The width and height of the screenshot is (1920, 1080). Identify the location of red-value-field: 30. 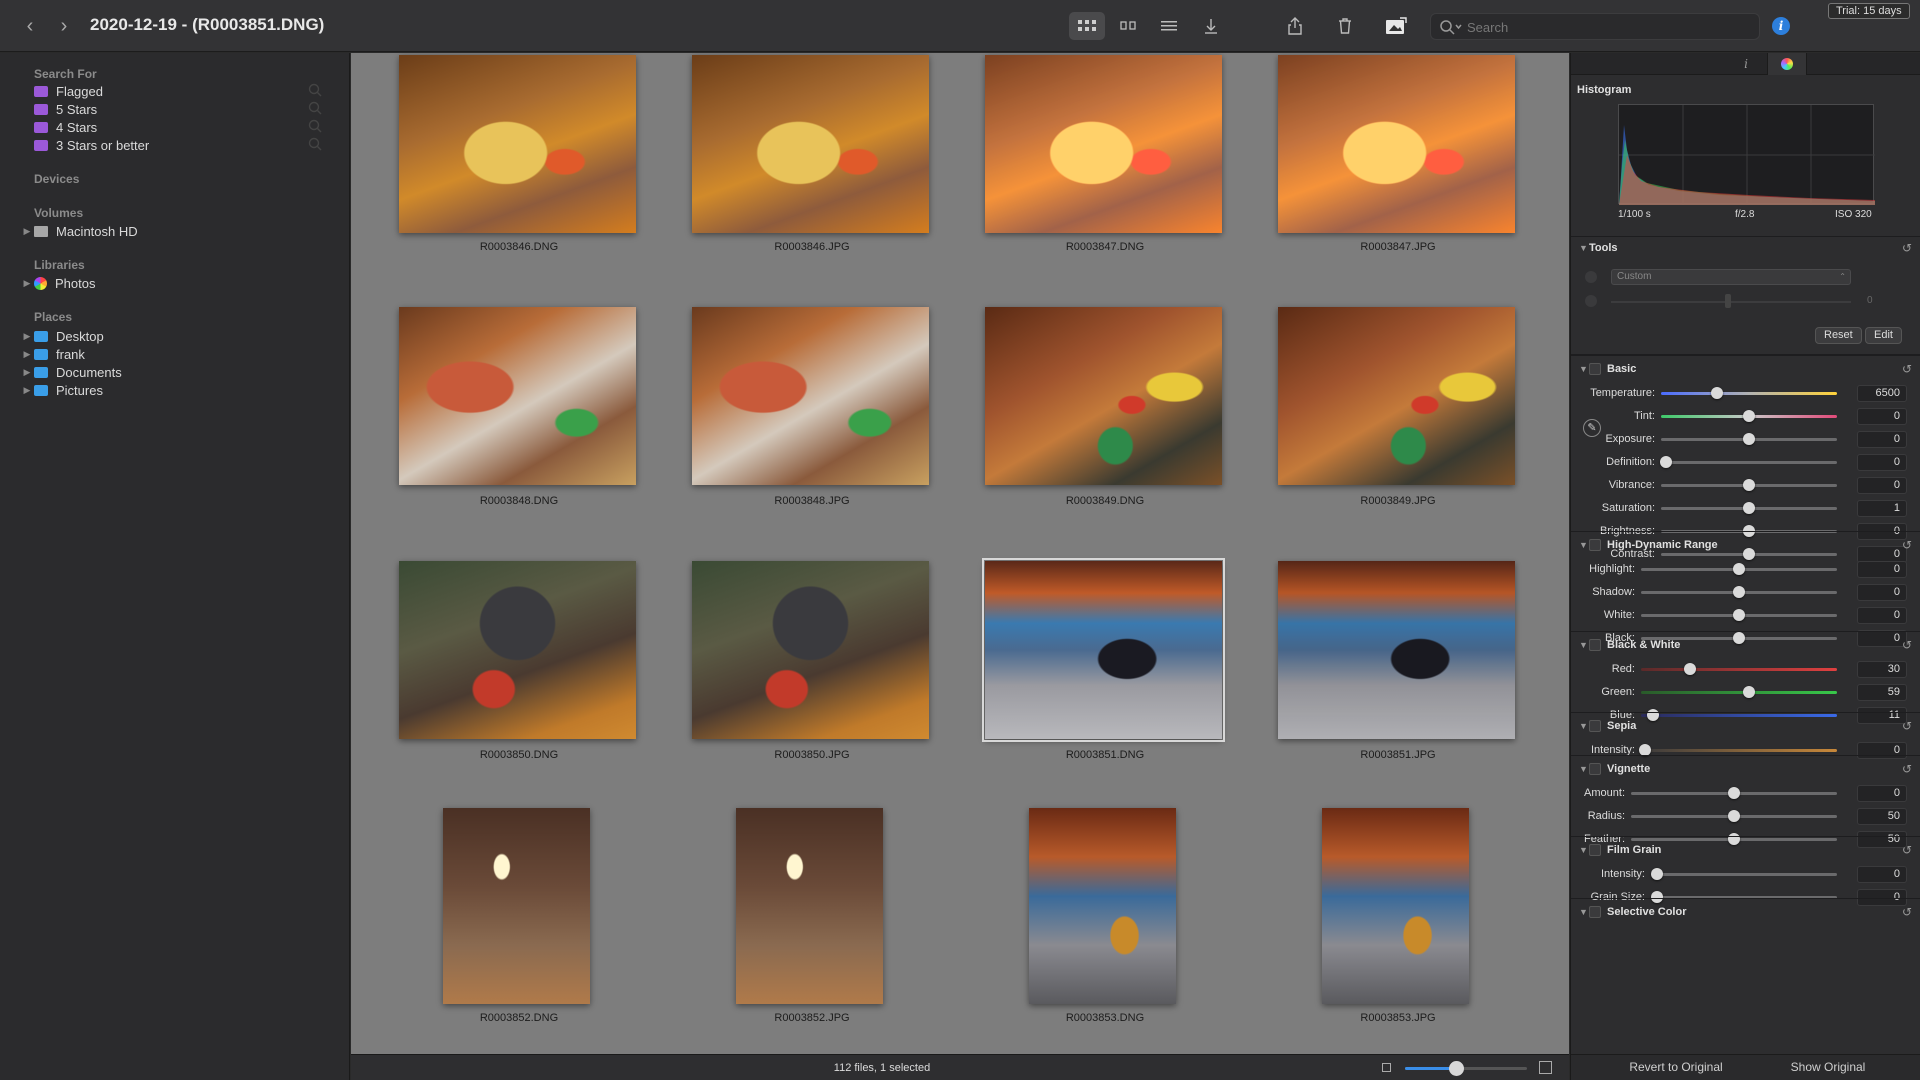
(1882, 669).